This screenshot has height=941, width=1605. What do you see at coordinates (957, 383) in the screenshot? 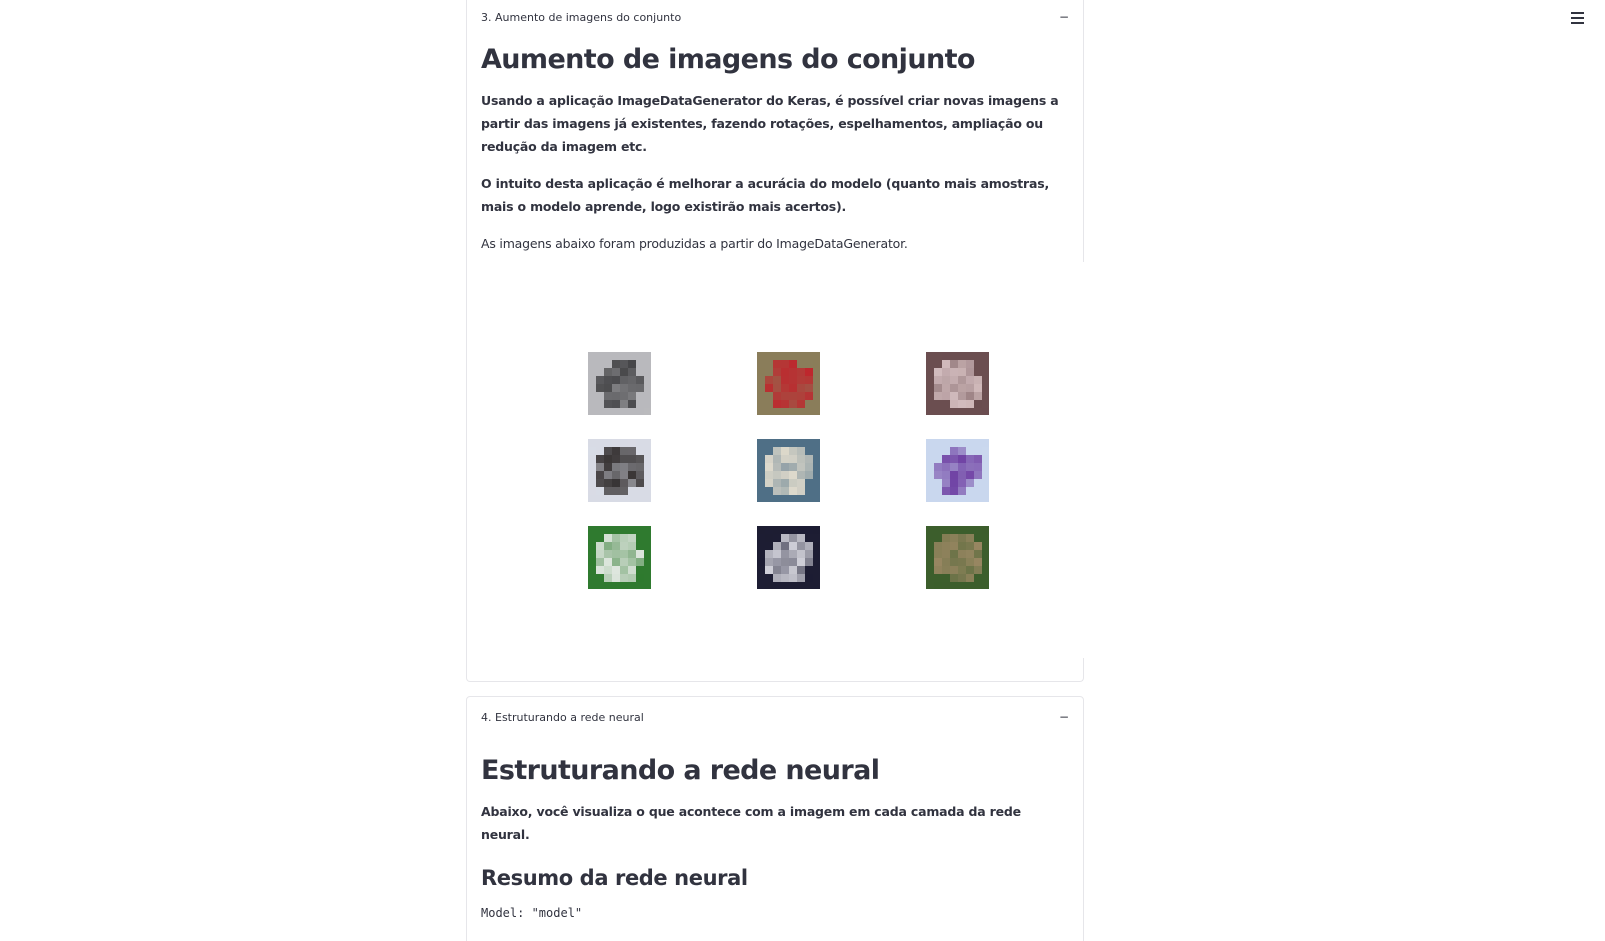
I see `augmented-image-red-object` at bounding box center [957, 383].